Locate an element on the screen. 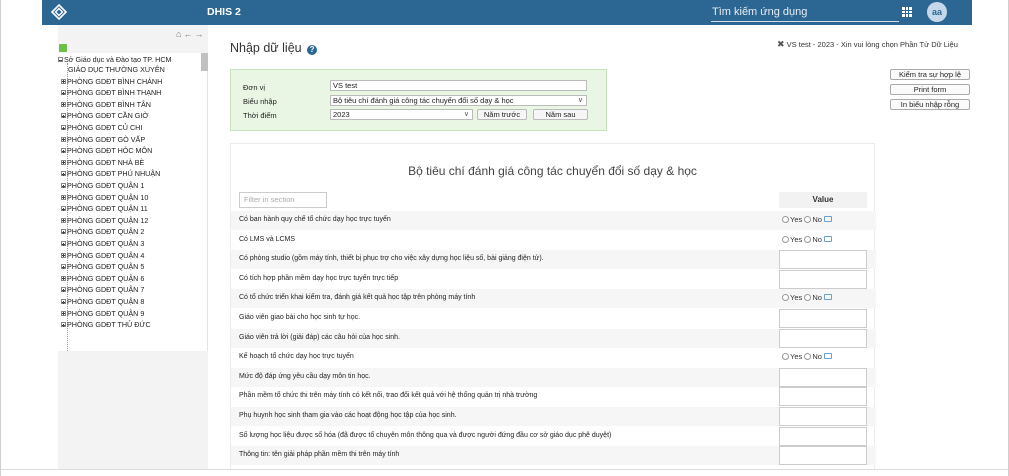  tree-item: PHÒNG GDĐT BÌNH THẠNH is located at coordinates (111, 93).